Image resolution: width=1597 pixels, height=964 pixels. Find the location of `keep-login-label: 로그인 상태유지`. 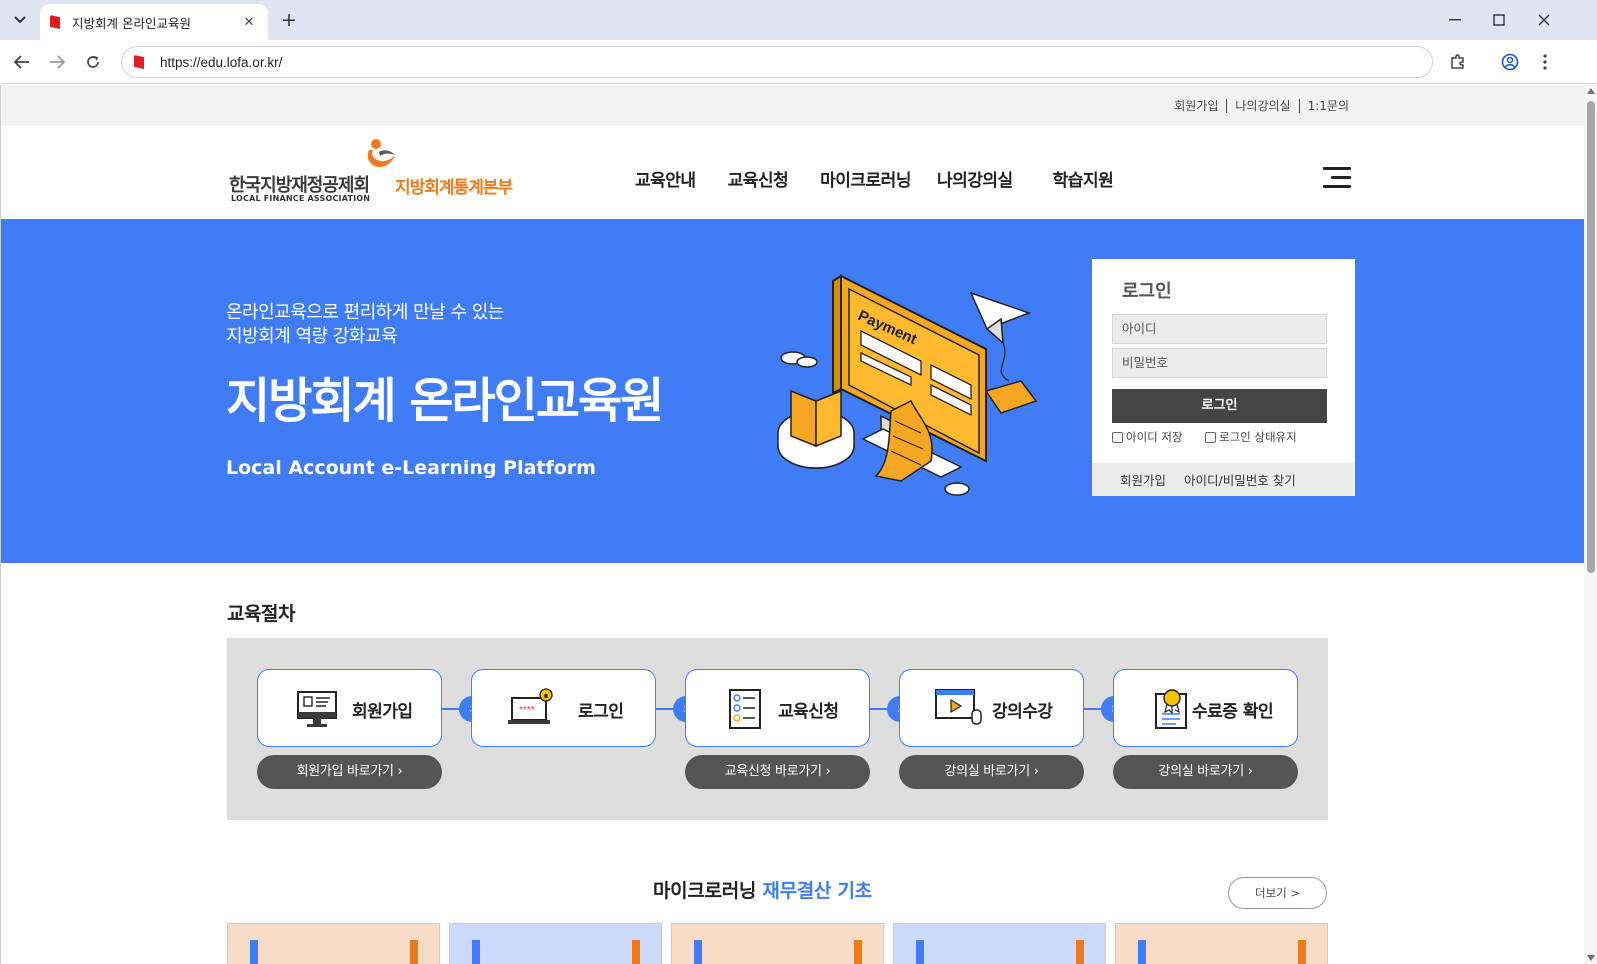

keep-login-label: 로그인 상태유지 is located at coordinates (1258, 437).